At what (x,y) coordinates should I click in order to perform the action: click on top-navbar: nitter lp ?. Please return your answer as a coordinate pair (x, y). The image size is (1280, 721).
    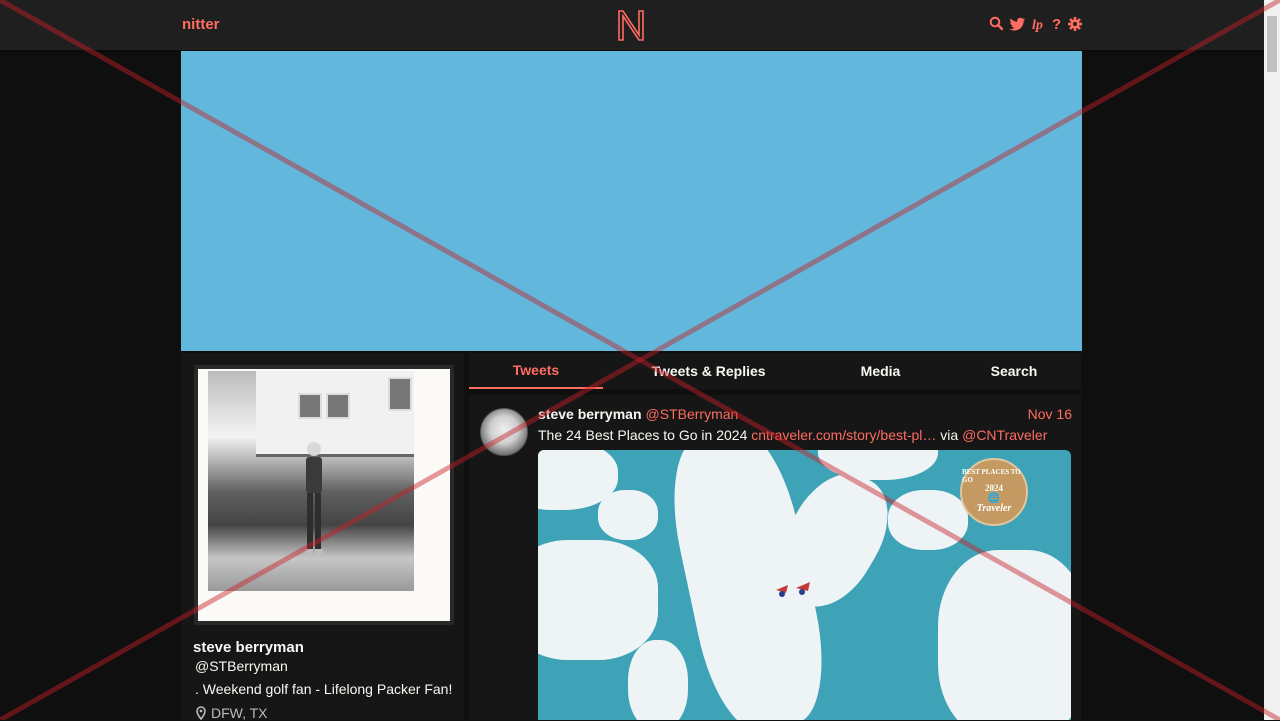
    Looking at the image, I should click on (632, 25).